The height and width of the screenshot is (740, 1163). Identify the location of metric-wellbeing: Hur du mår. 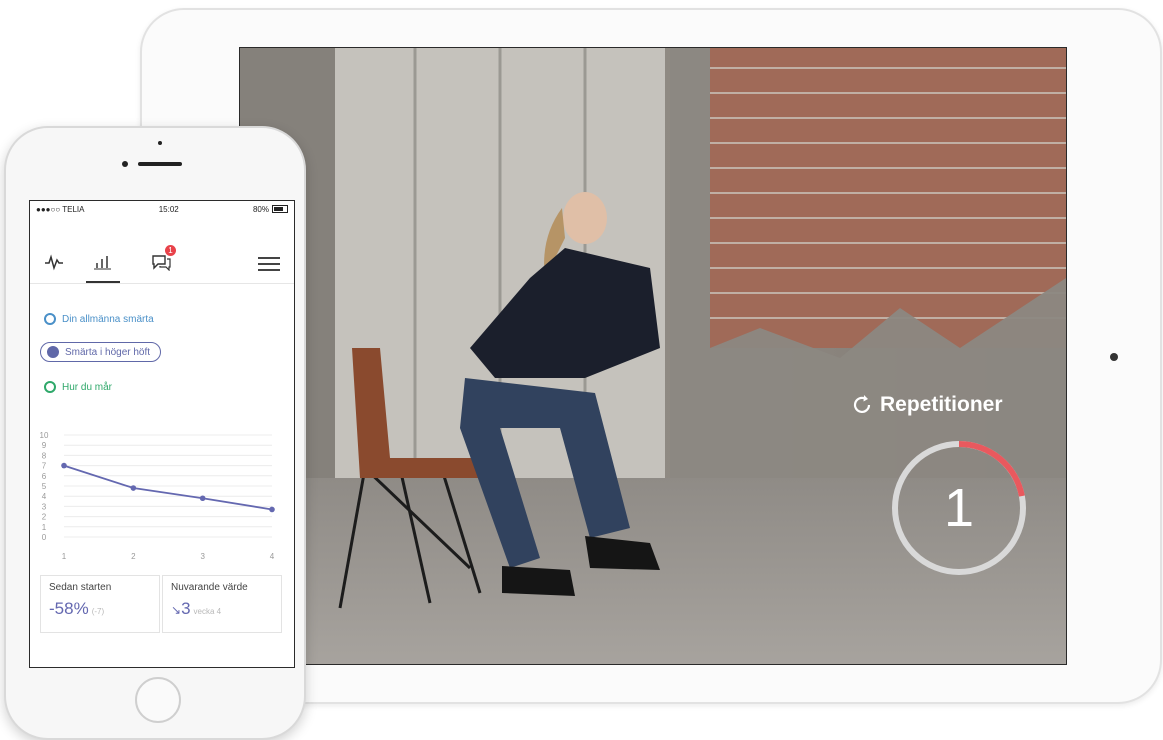
(78, 387).